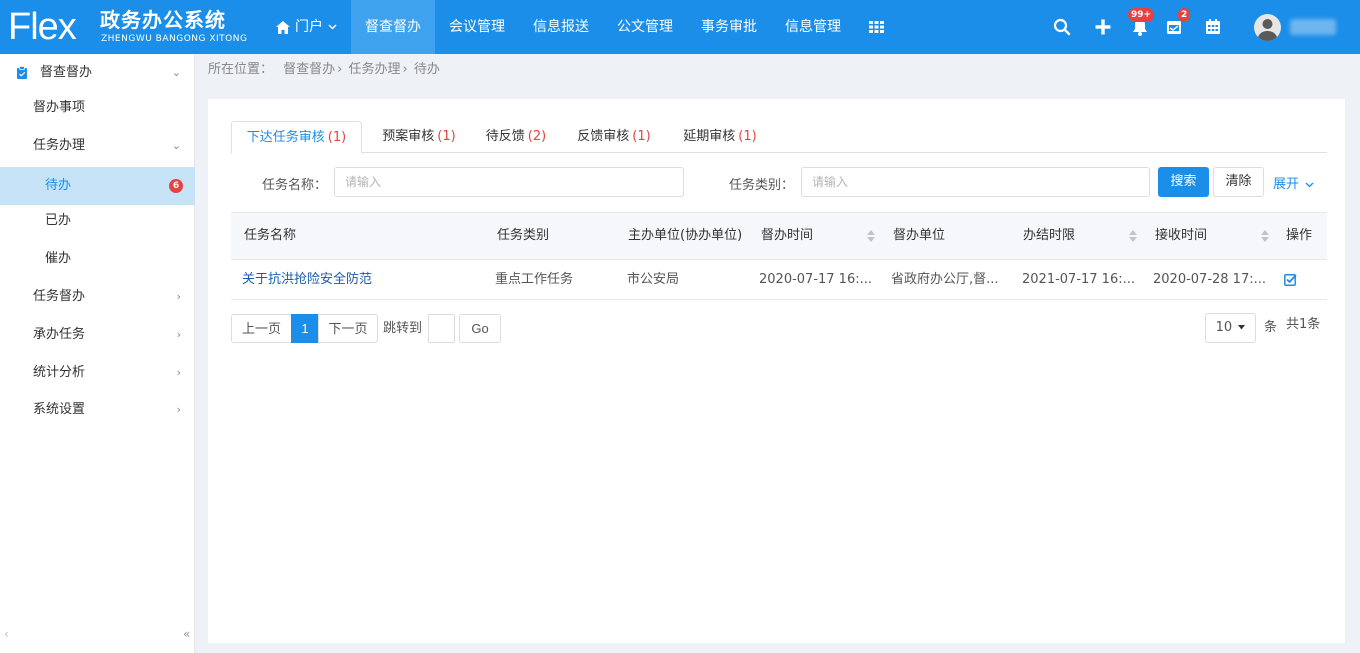  What do you see at coordinates (441, 328) in the screenshot?
I see `jump-page-input` at bounding box center [441, 328].